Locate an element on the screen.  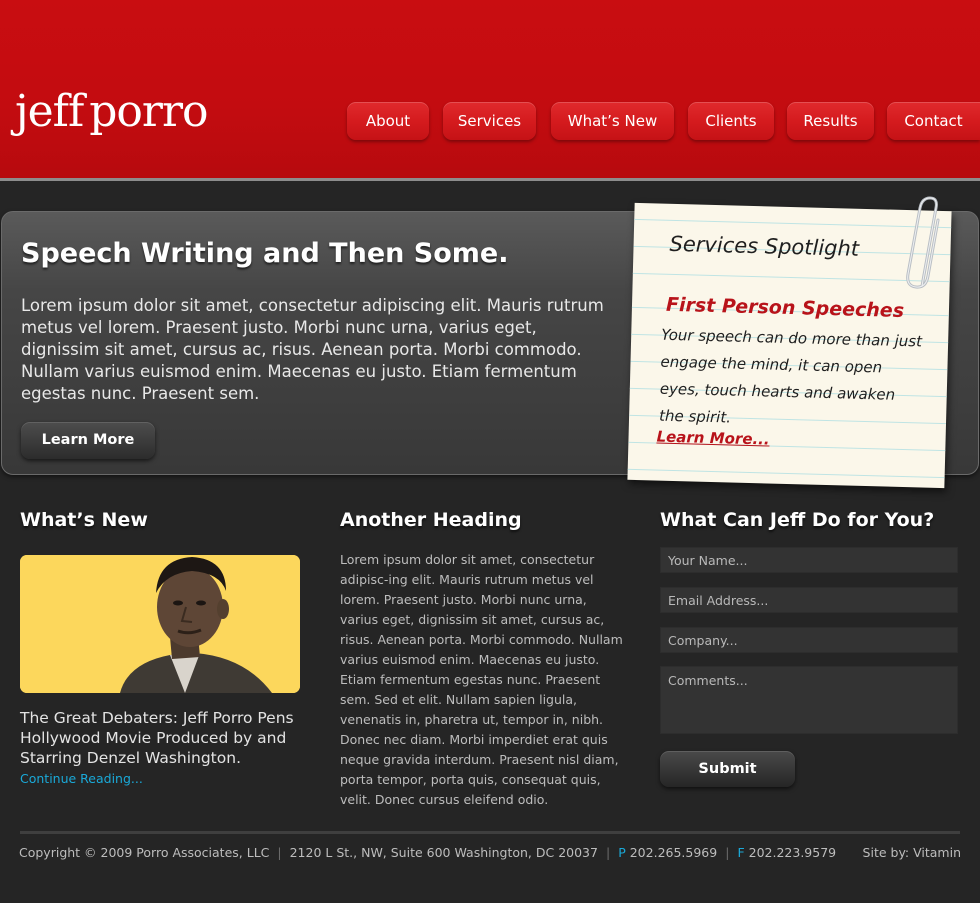
nav-about: About is located at coordinates (388, 121).